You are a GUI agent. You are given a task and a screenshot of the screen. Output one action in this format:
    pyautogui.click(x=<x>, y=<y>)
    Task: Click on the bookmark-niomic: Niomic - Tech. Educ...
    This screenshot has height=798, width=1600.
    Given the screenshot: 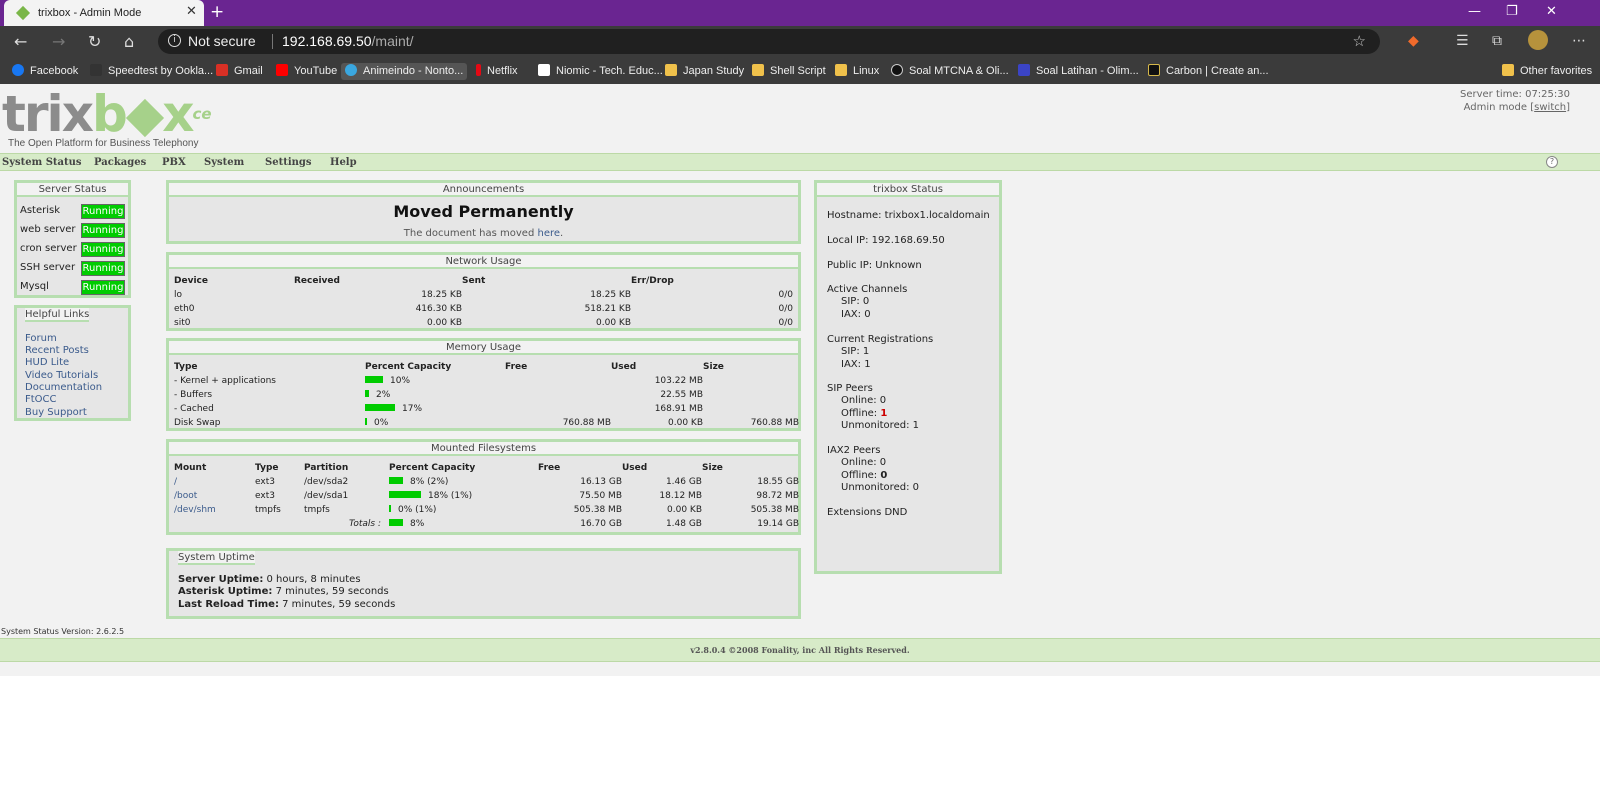 What is the action you would take?
    pyautogui.click(x=600, y=71)
    